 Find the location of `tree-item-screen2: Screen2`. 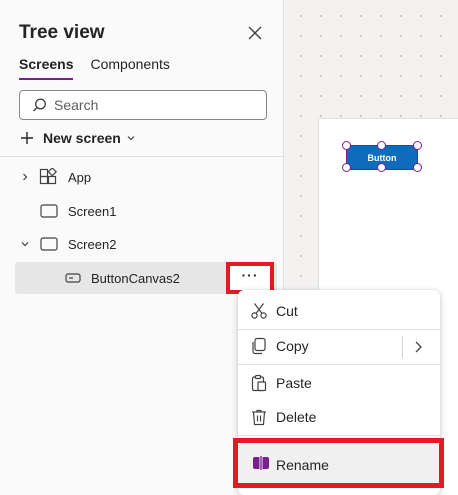

tree-item-screen2: Screen2 is located at coordinates (142, 244).